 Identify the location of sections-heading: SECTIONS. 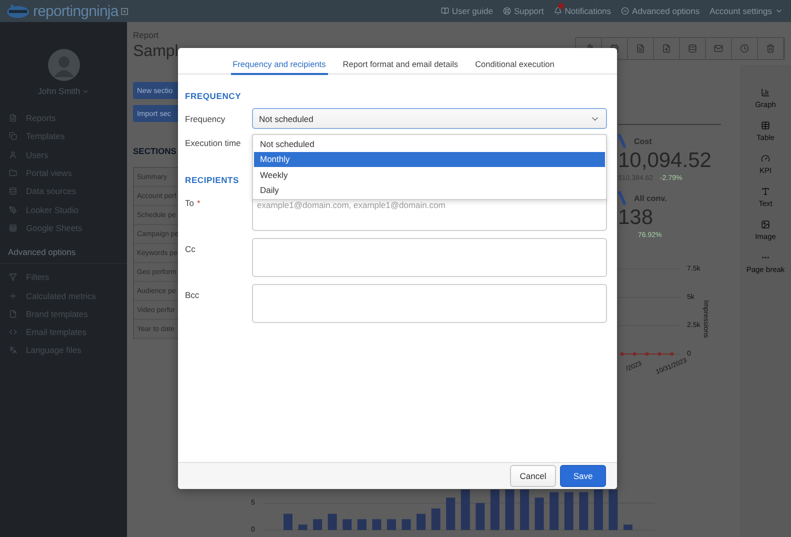
(155, 151).